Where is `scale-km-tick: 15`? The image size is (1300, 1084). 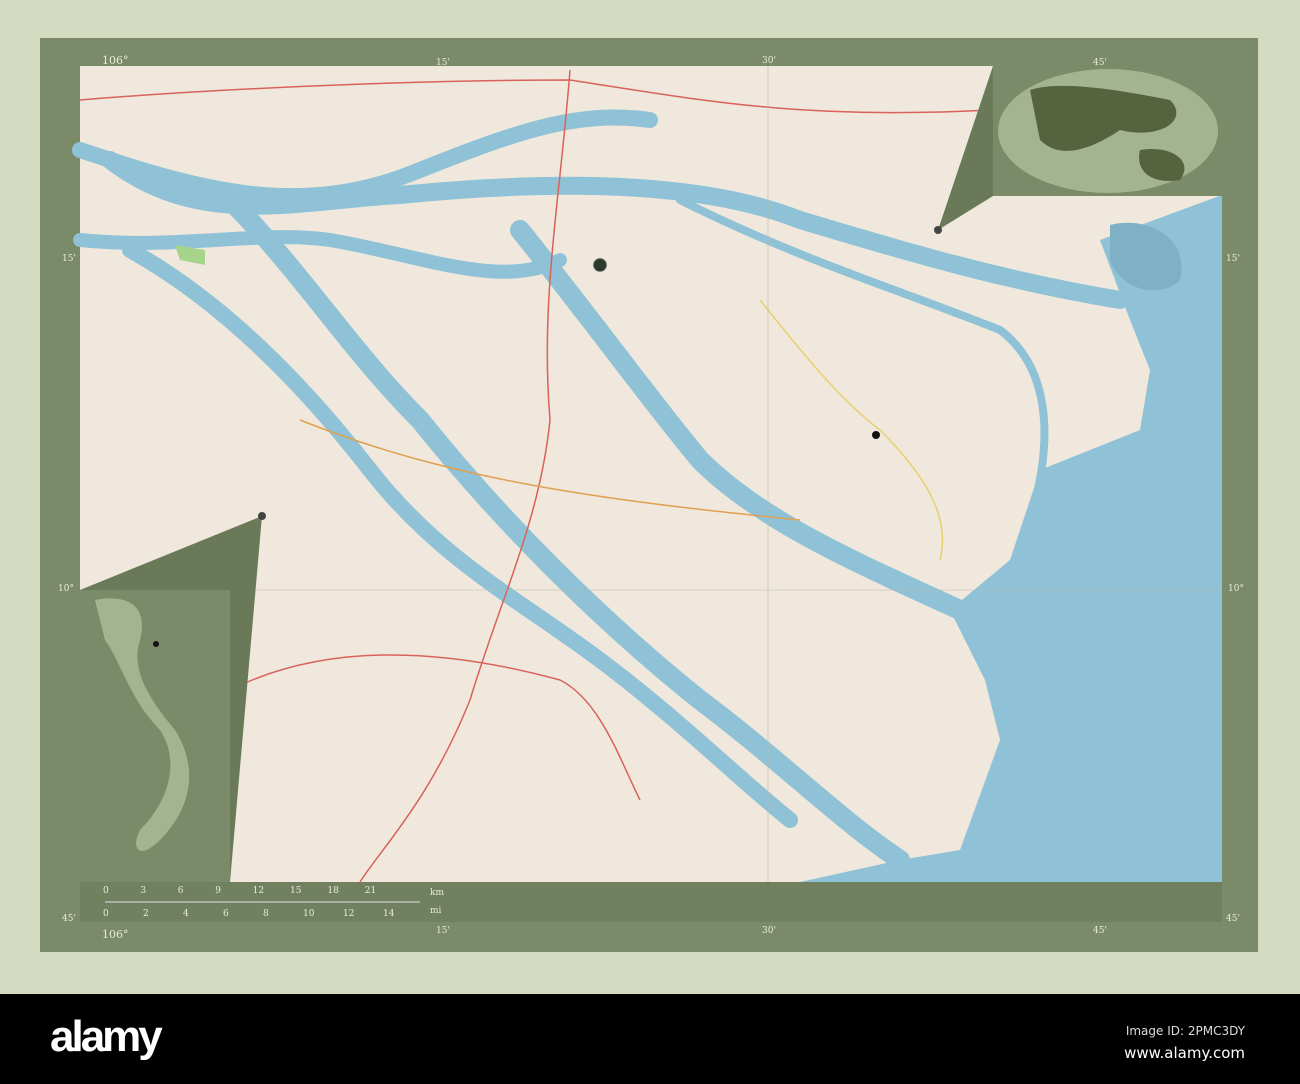 scale-km-tick: 15 is located at coordinates (296, 891).